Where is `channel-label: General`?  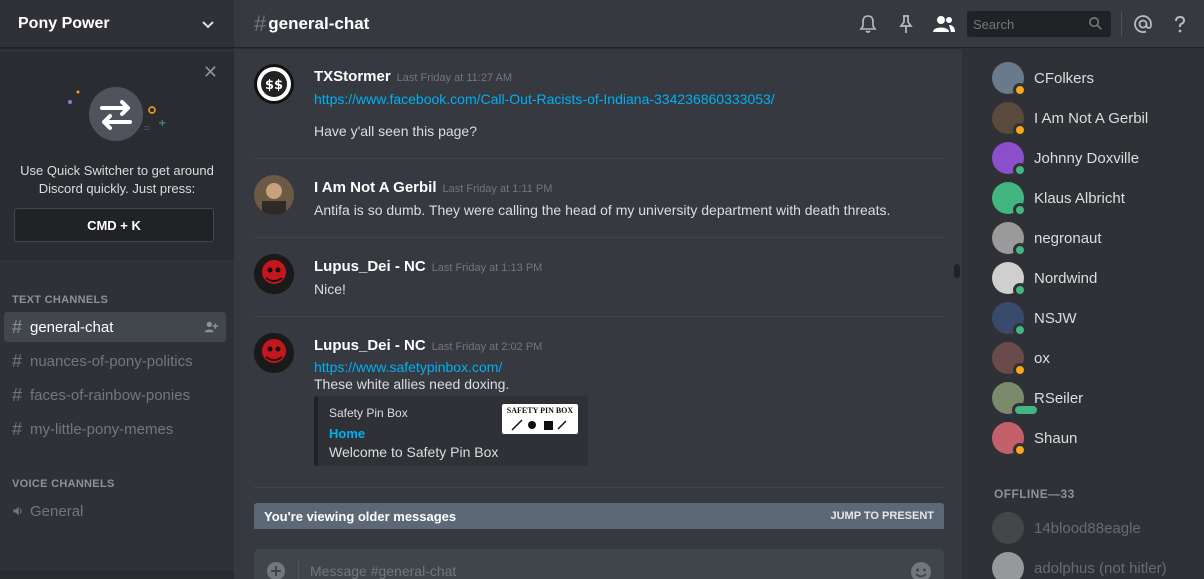 channel-label: General is located at coordinates (57, 511).